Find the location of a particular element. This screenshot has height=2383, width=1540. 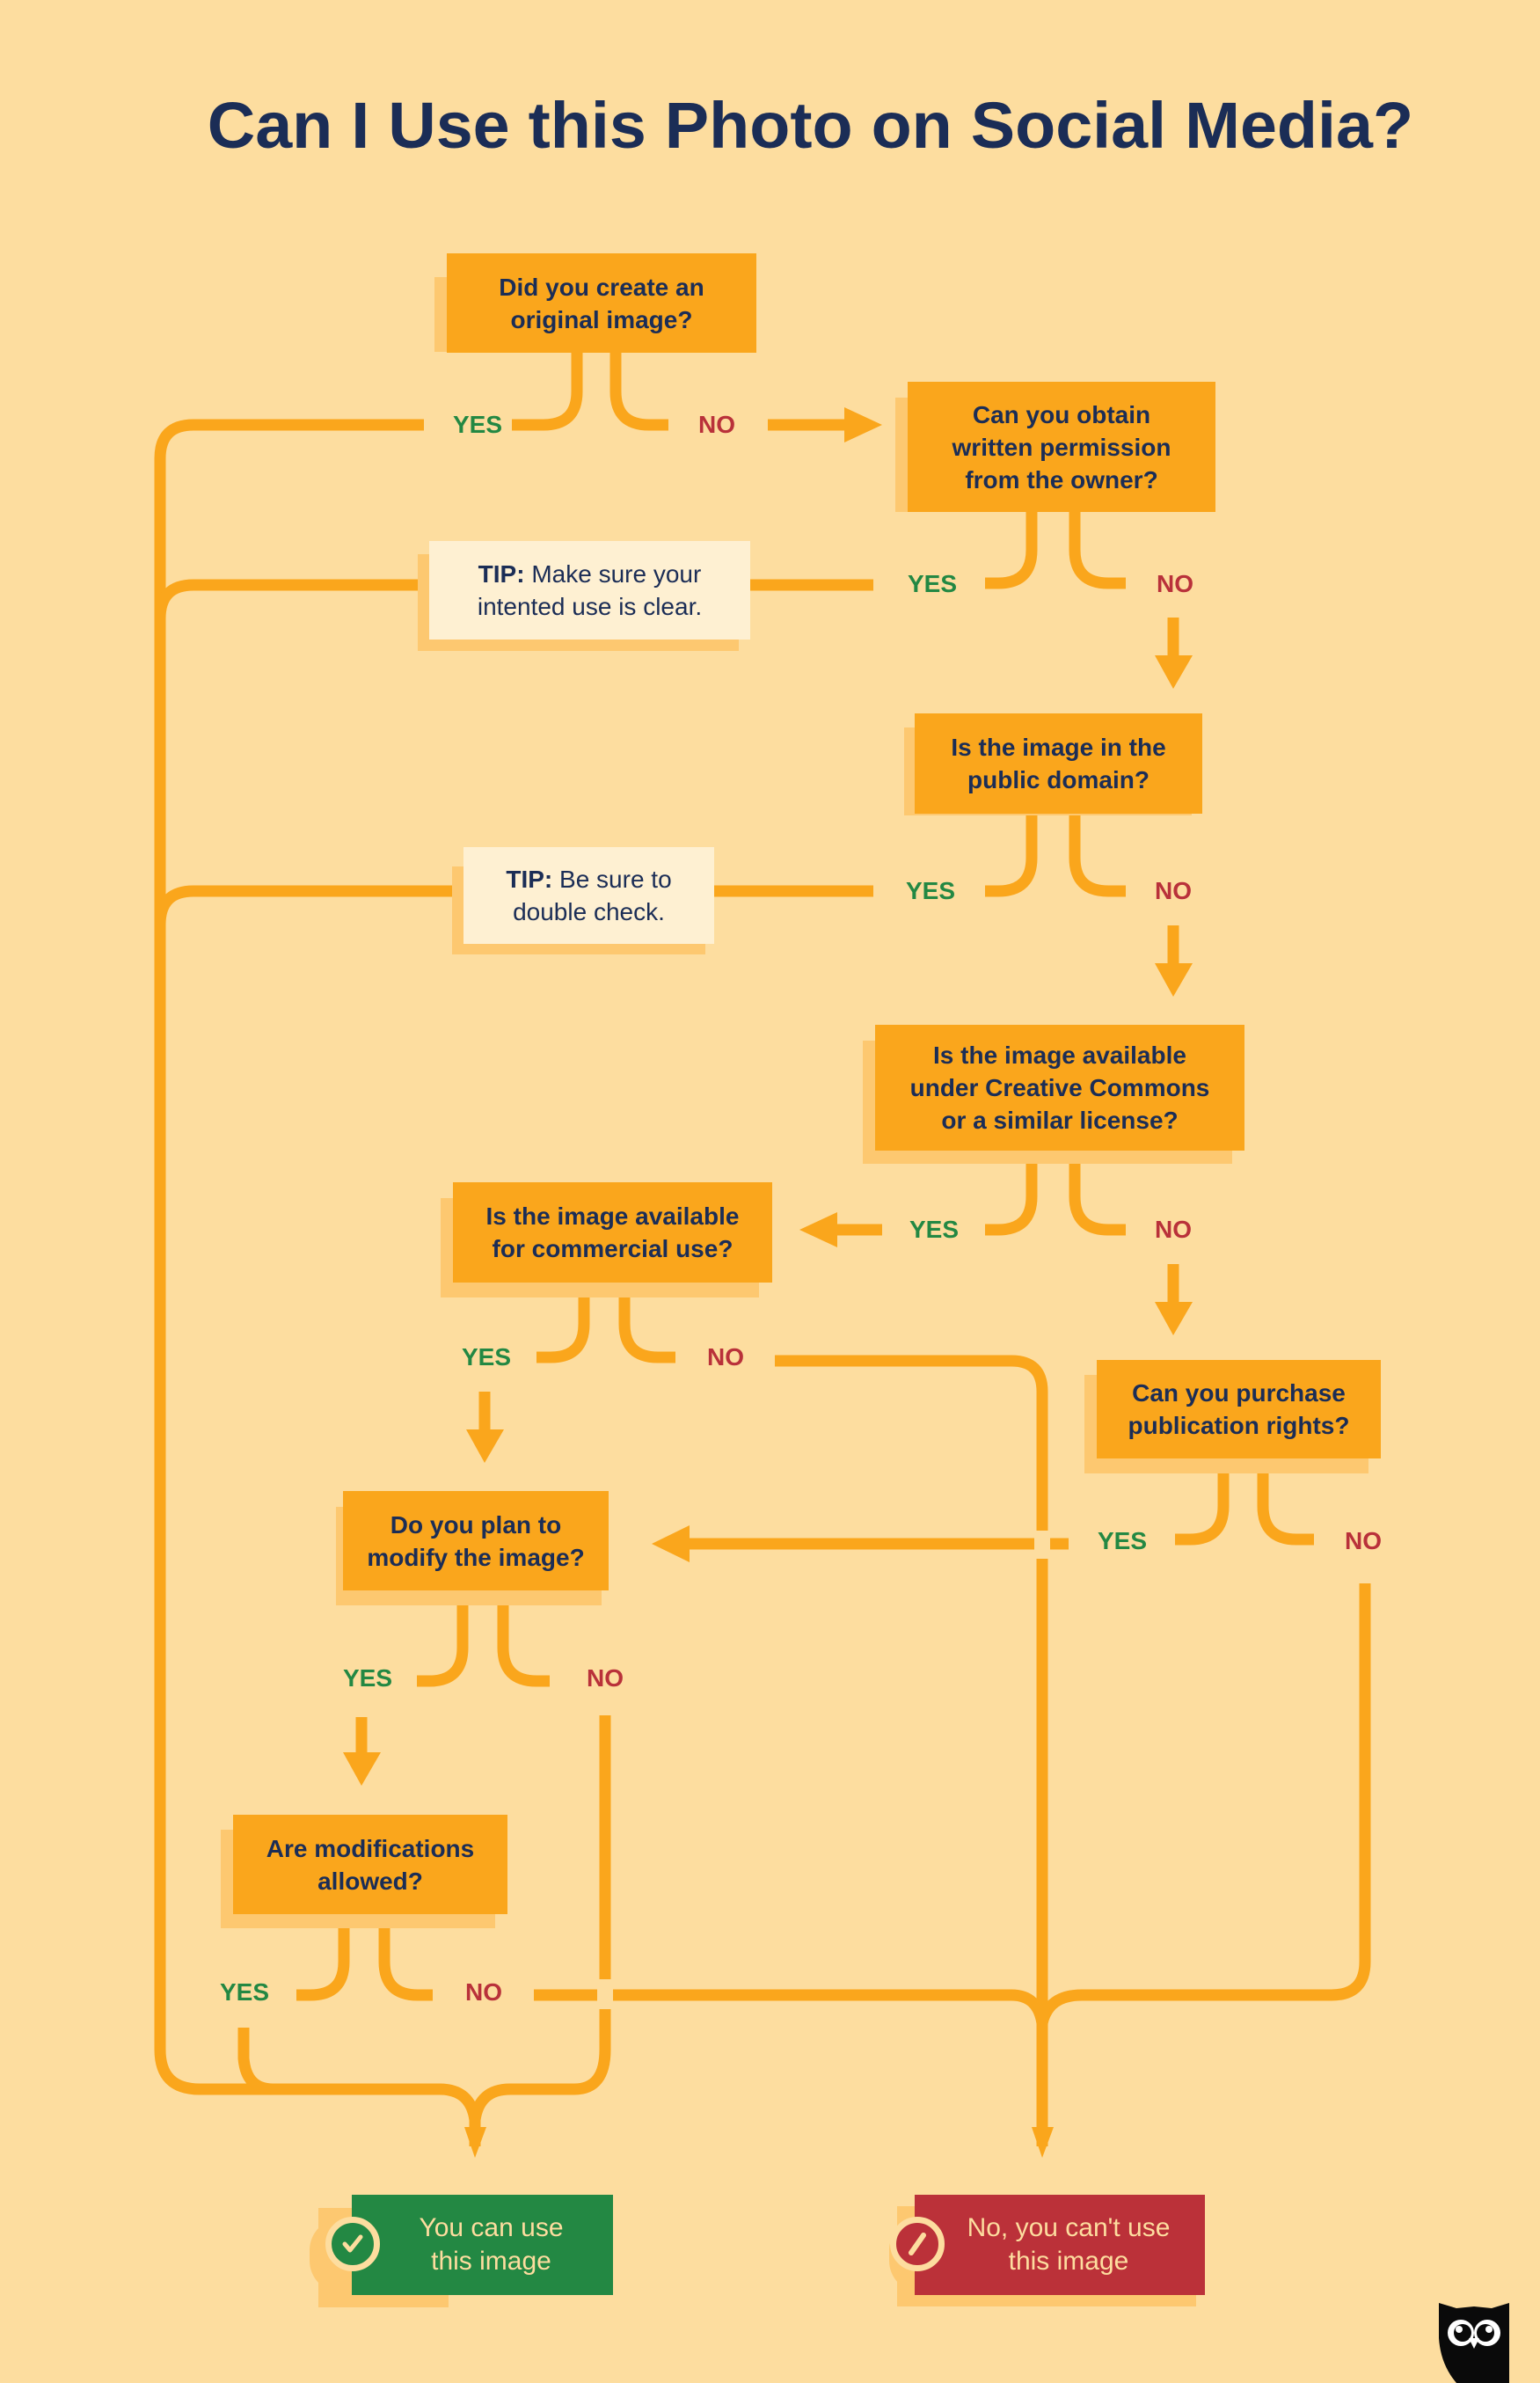

q2-yes-label: YES is located at coordinates (932, 583).